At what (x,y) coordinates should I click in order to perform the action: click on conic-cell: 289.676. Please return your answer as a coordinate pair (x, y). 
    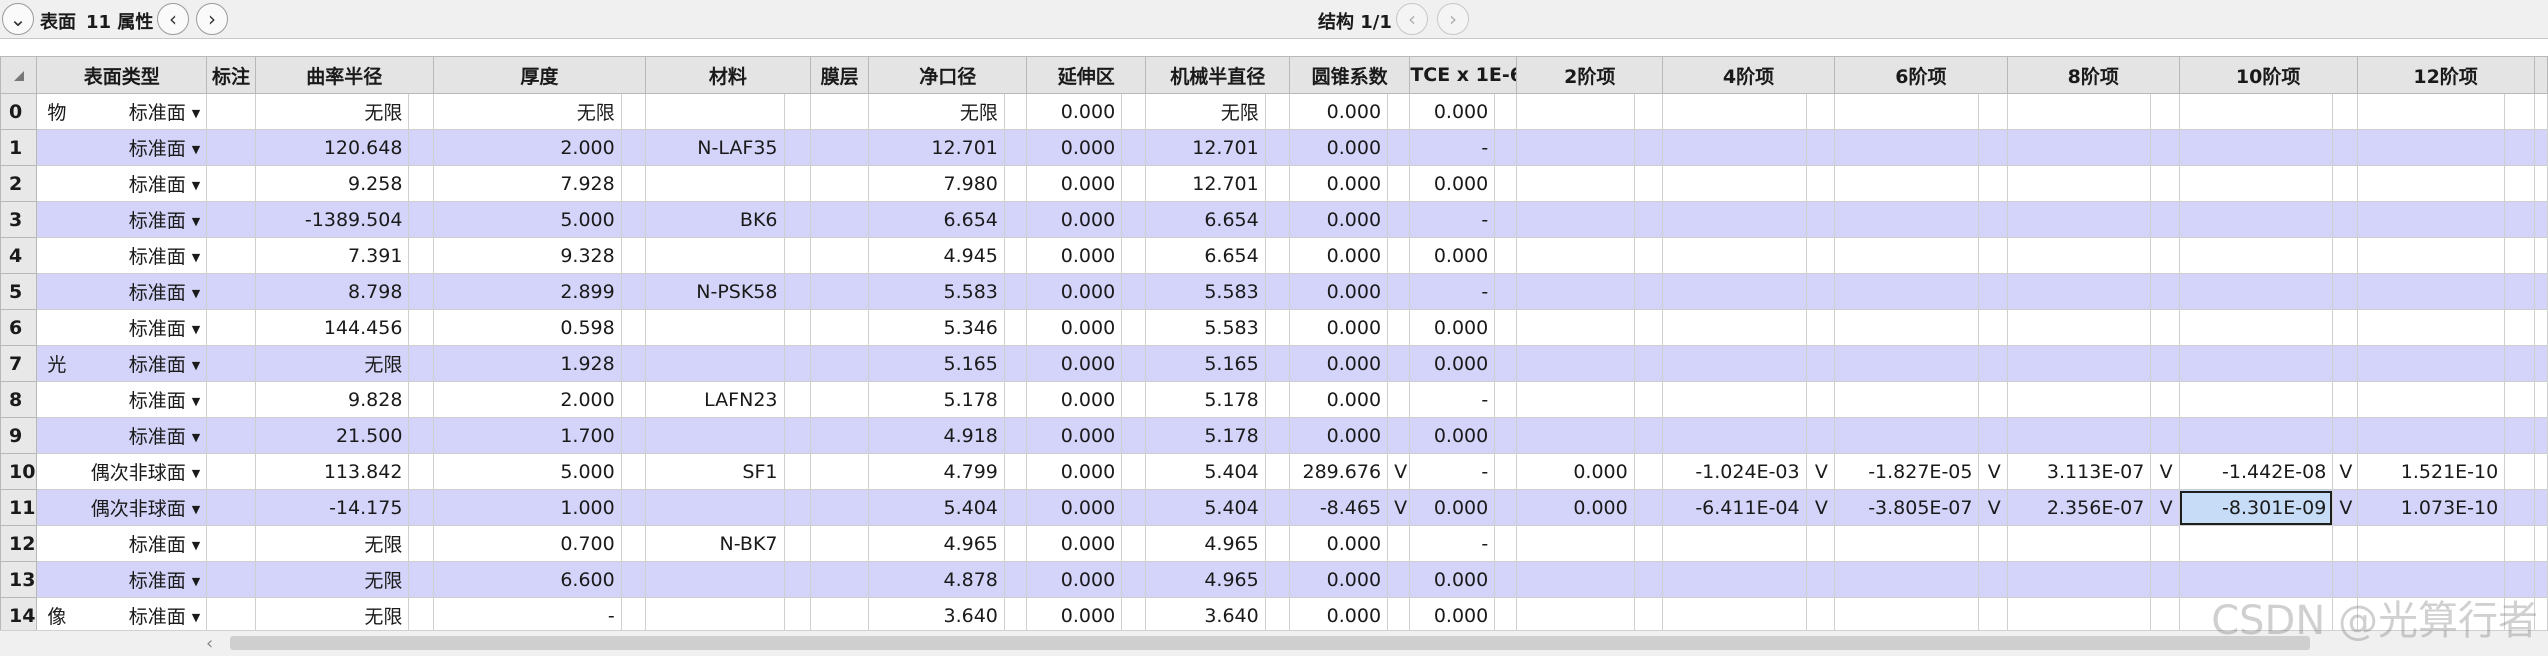
    Looking at the image, I should click on (1338, 471).